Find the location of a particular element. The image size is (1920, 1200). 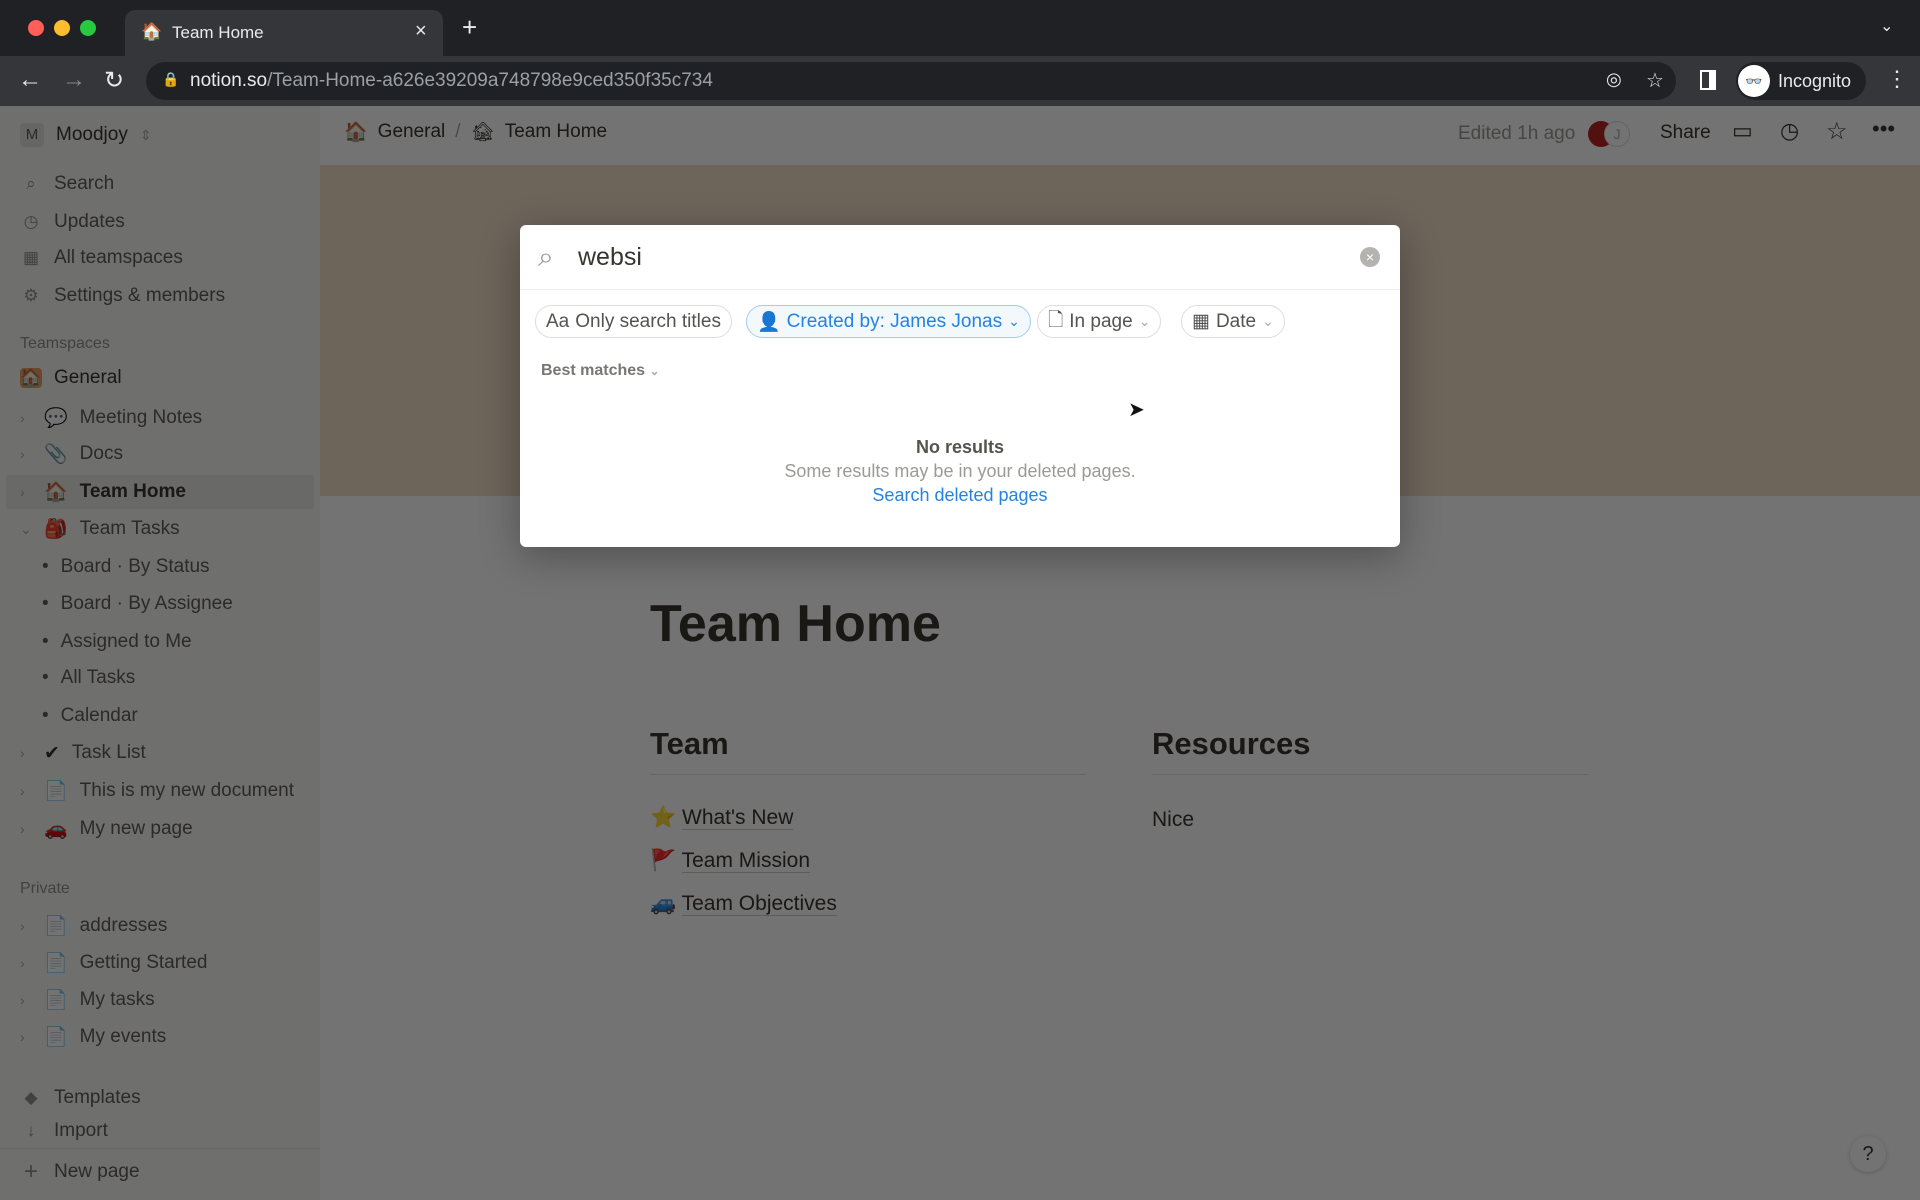

avatar: J is located at coordinates (1617, 134).